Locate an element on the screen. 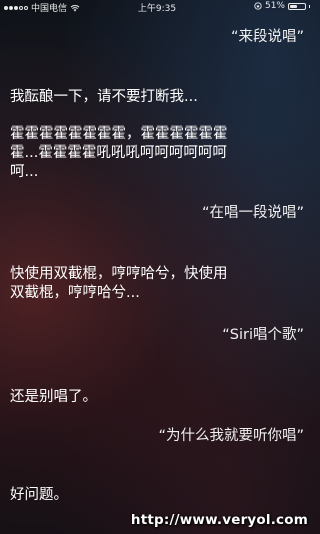  battery-icon is located at coordinates (297, 6).